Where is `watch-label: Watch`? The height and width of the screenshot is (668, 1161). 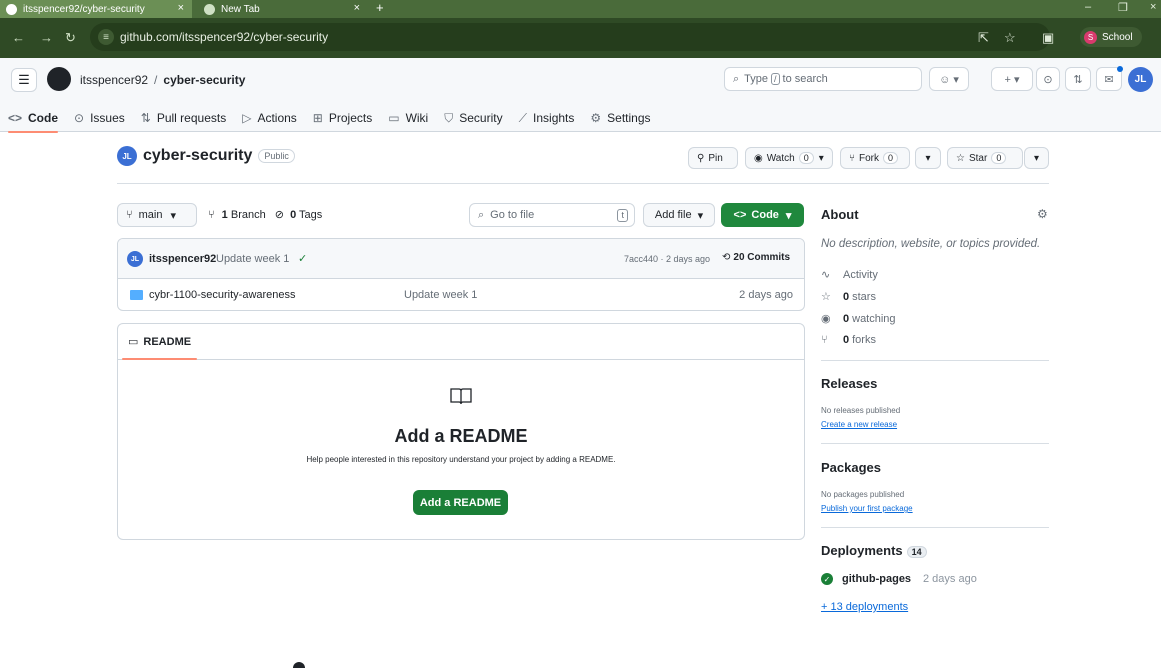
watch-label: Watch is located at coordinates (780, 158).